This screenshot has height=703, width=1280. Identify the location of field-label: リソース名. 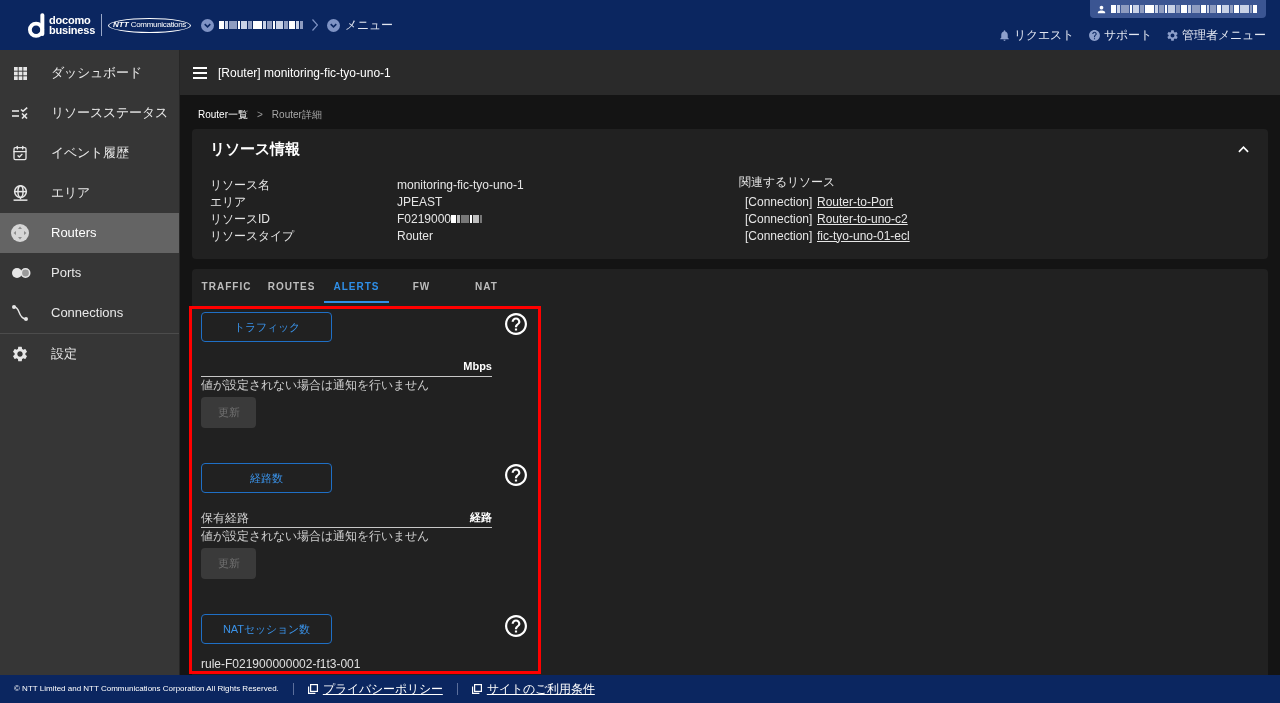
(240, 185).